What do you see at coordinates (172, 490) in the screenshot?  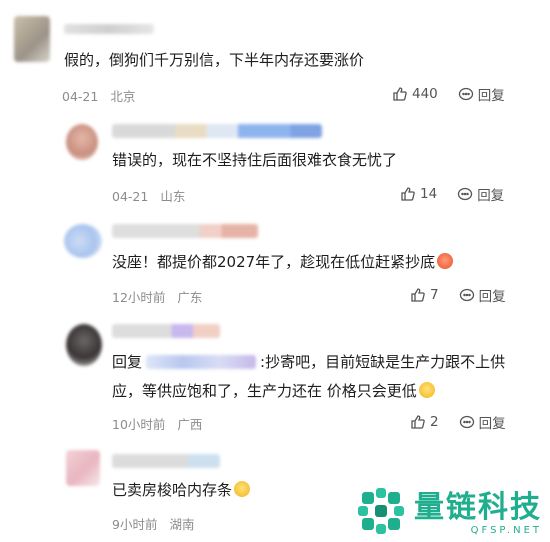 I see `comment-text-content: 已卖房梭哈内存条` at bounding box center [172, 490].